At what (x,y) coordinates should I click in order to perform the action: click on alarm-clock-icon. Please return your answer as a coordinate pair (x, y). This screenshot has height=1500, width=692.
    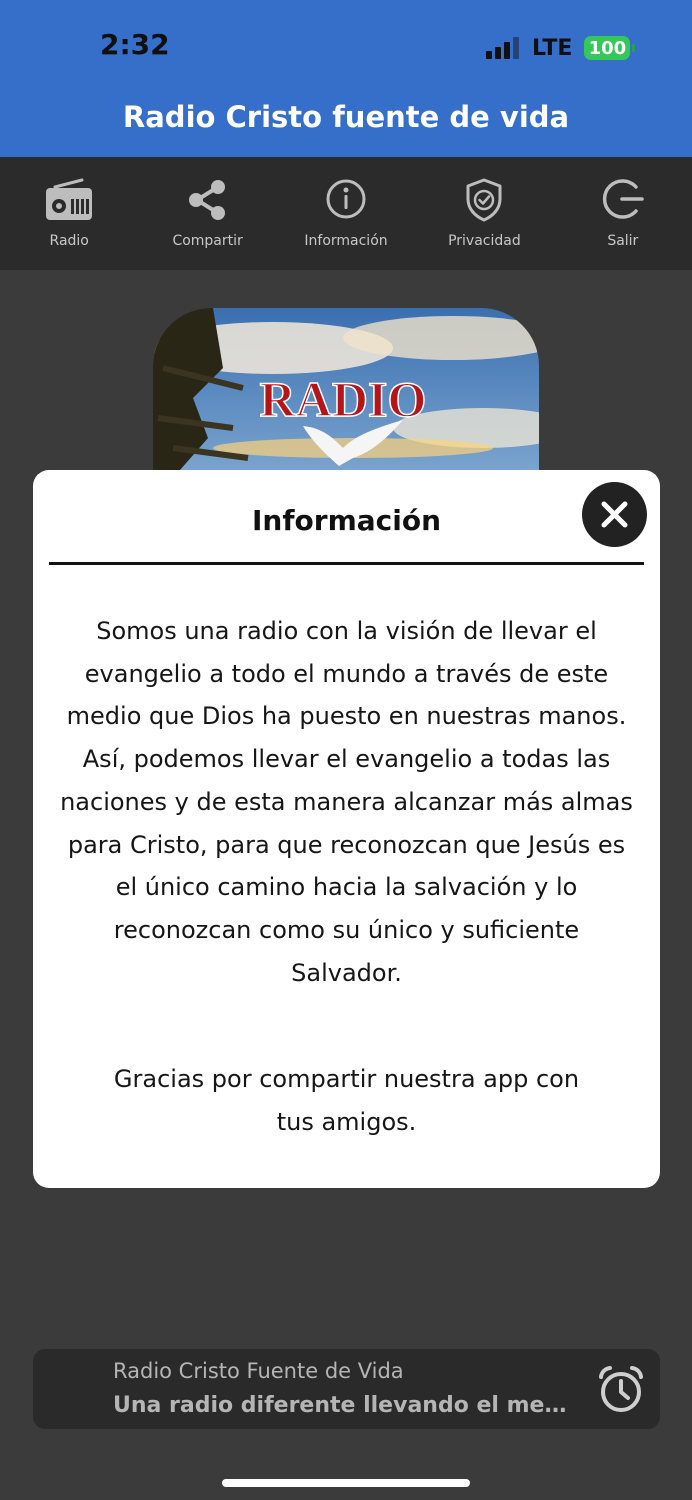
    Looking at the image, I should click on (621, 1389).